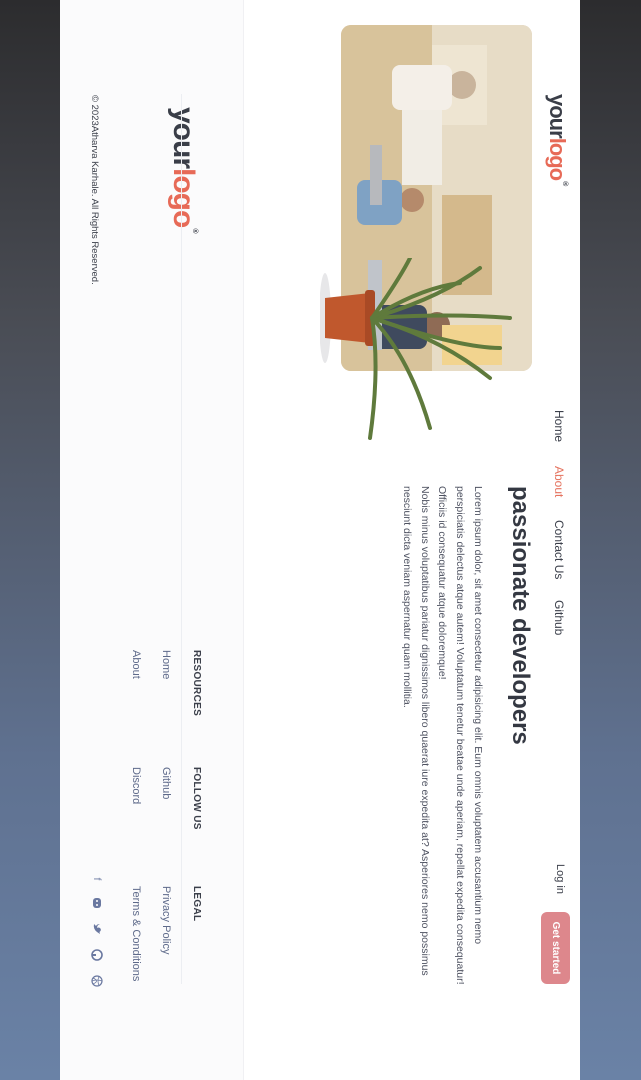  I want to click on footer-link-terms: Terms & Conditions, so click(136, 933).